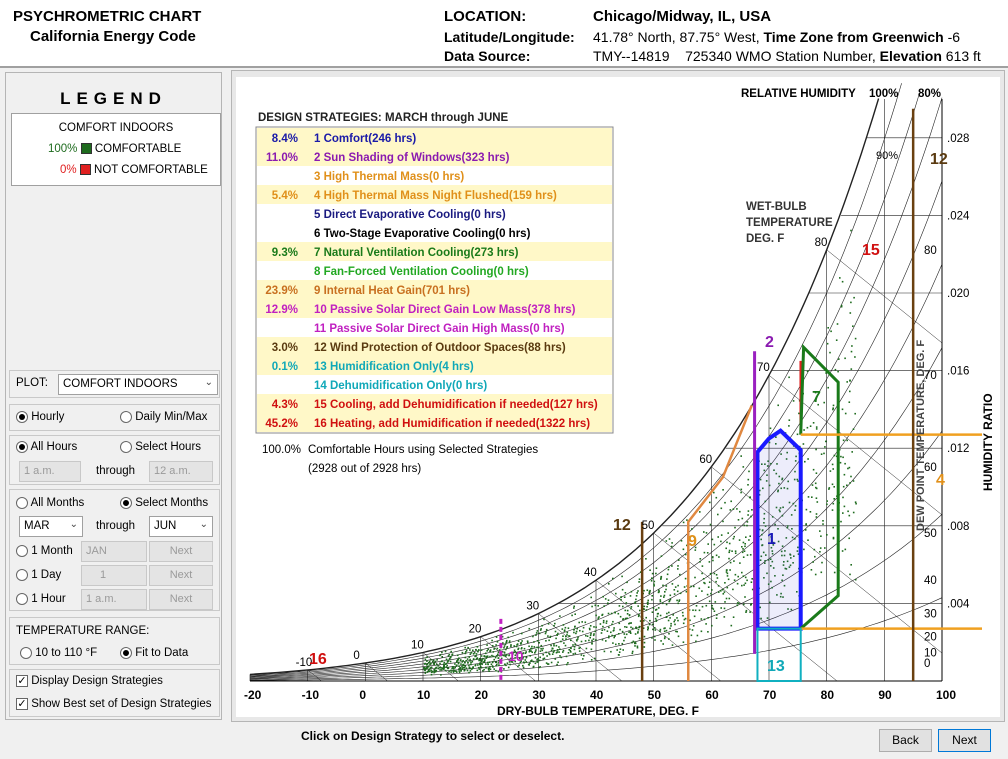  Describe the element at coordinates (776, 666) in the screenshot. I see `zone-label-13: 13` at that location.